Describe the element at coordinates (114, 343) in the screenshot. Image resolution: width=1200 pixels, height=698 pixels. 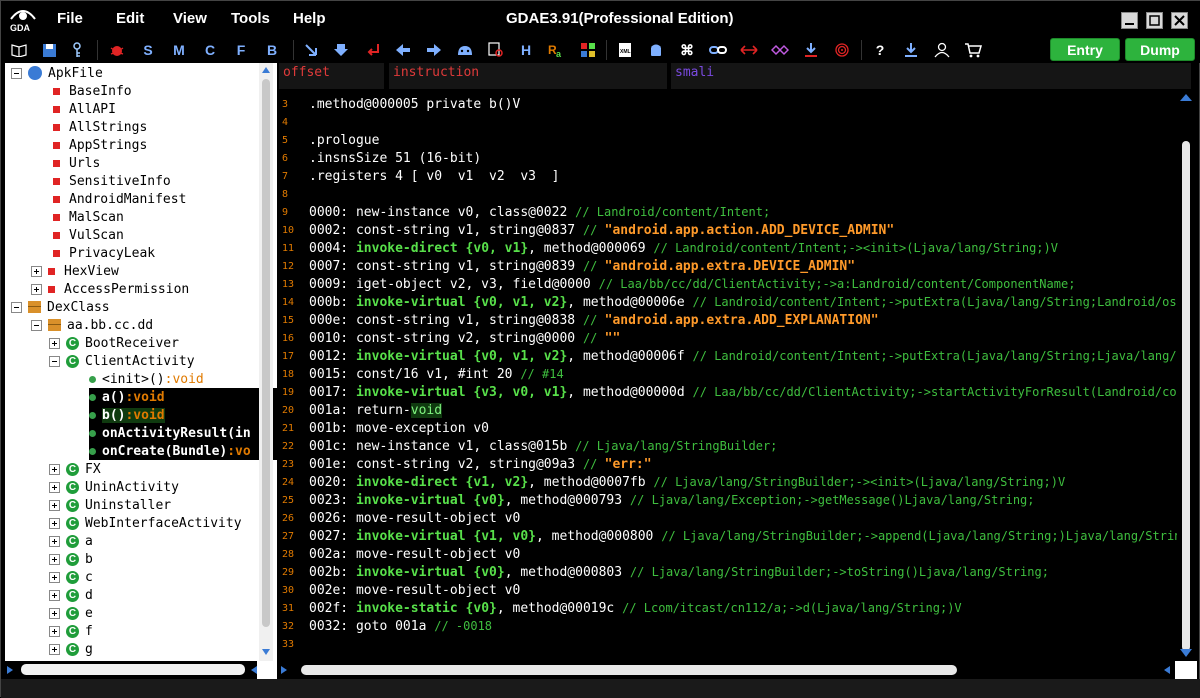
I see `tree-class-bootreceiver: C BootReceiver` at that location.